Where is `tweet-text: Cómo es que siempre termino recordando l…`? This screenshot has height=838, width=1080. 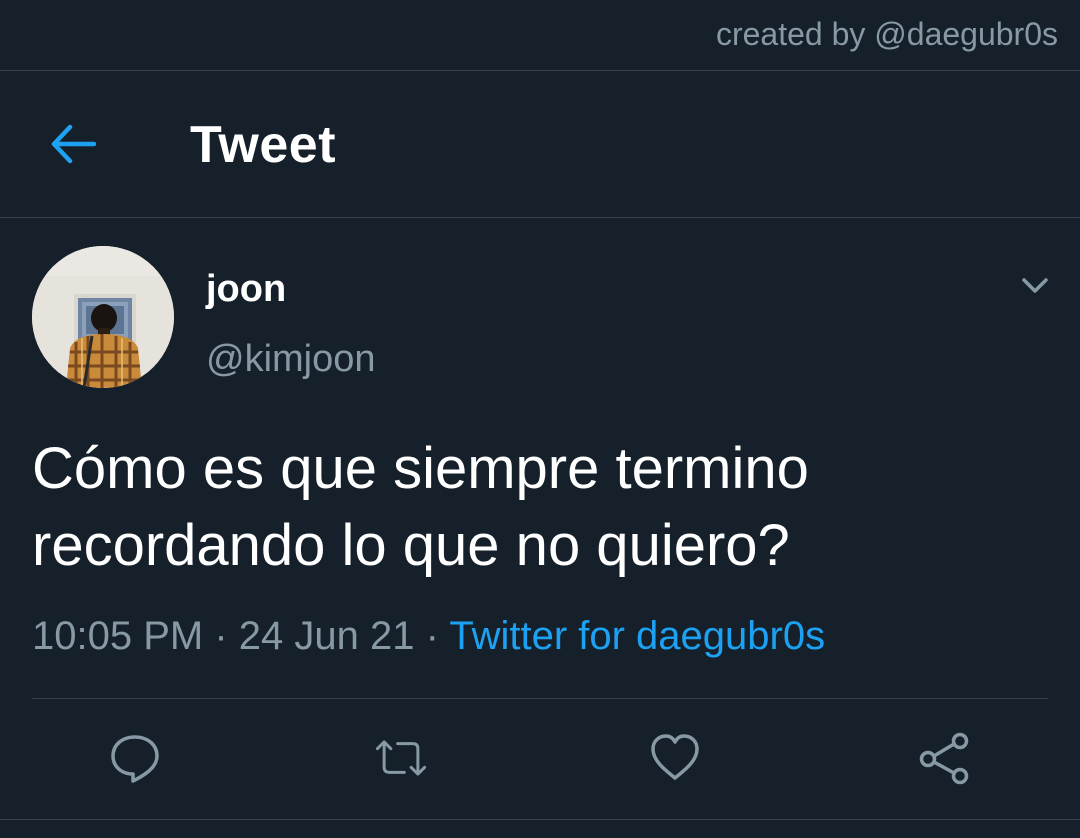 tweet-text: Cómo es que siempre termino recordando l… is located at coordinates (420, 507).